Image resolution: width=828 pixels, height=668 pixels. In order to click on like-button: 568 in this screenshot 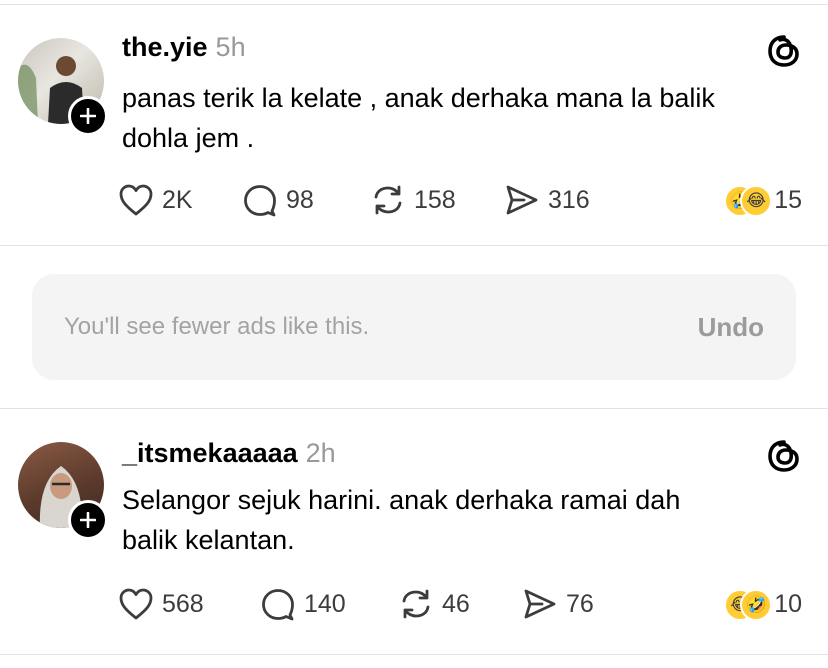, I will do `click(161, 604)`.